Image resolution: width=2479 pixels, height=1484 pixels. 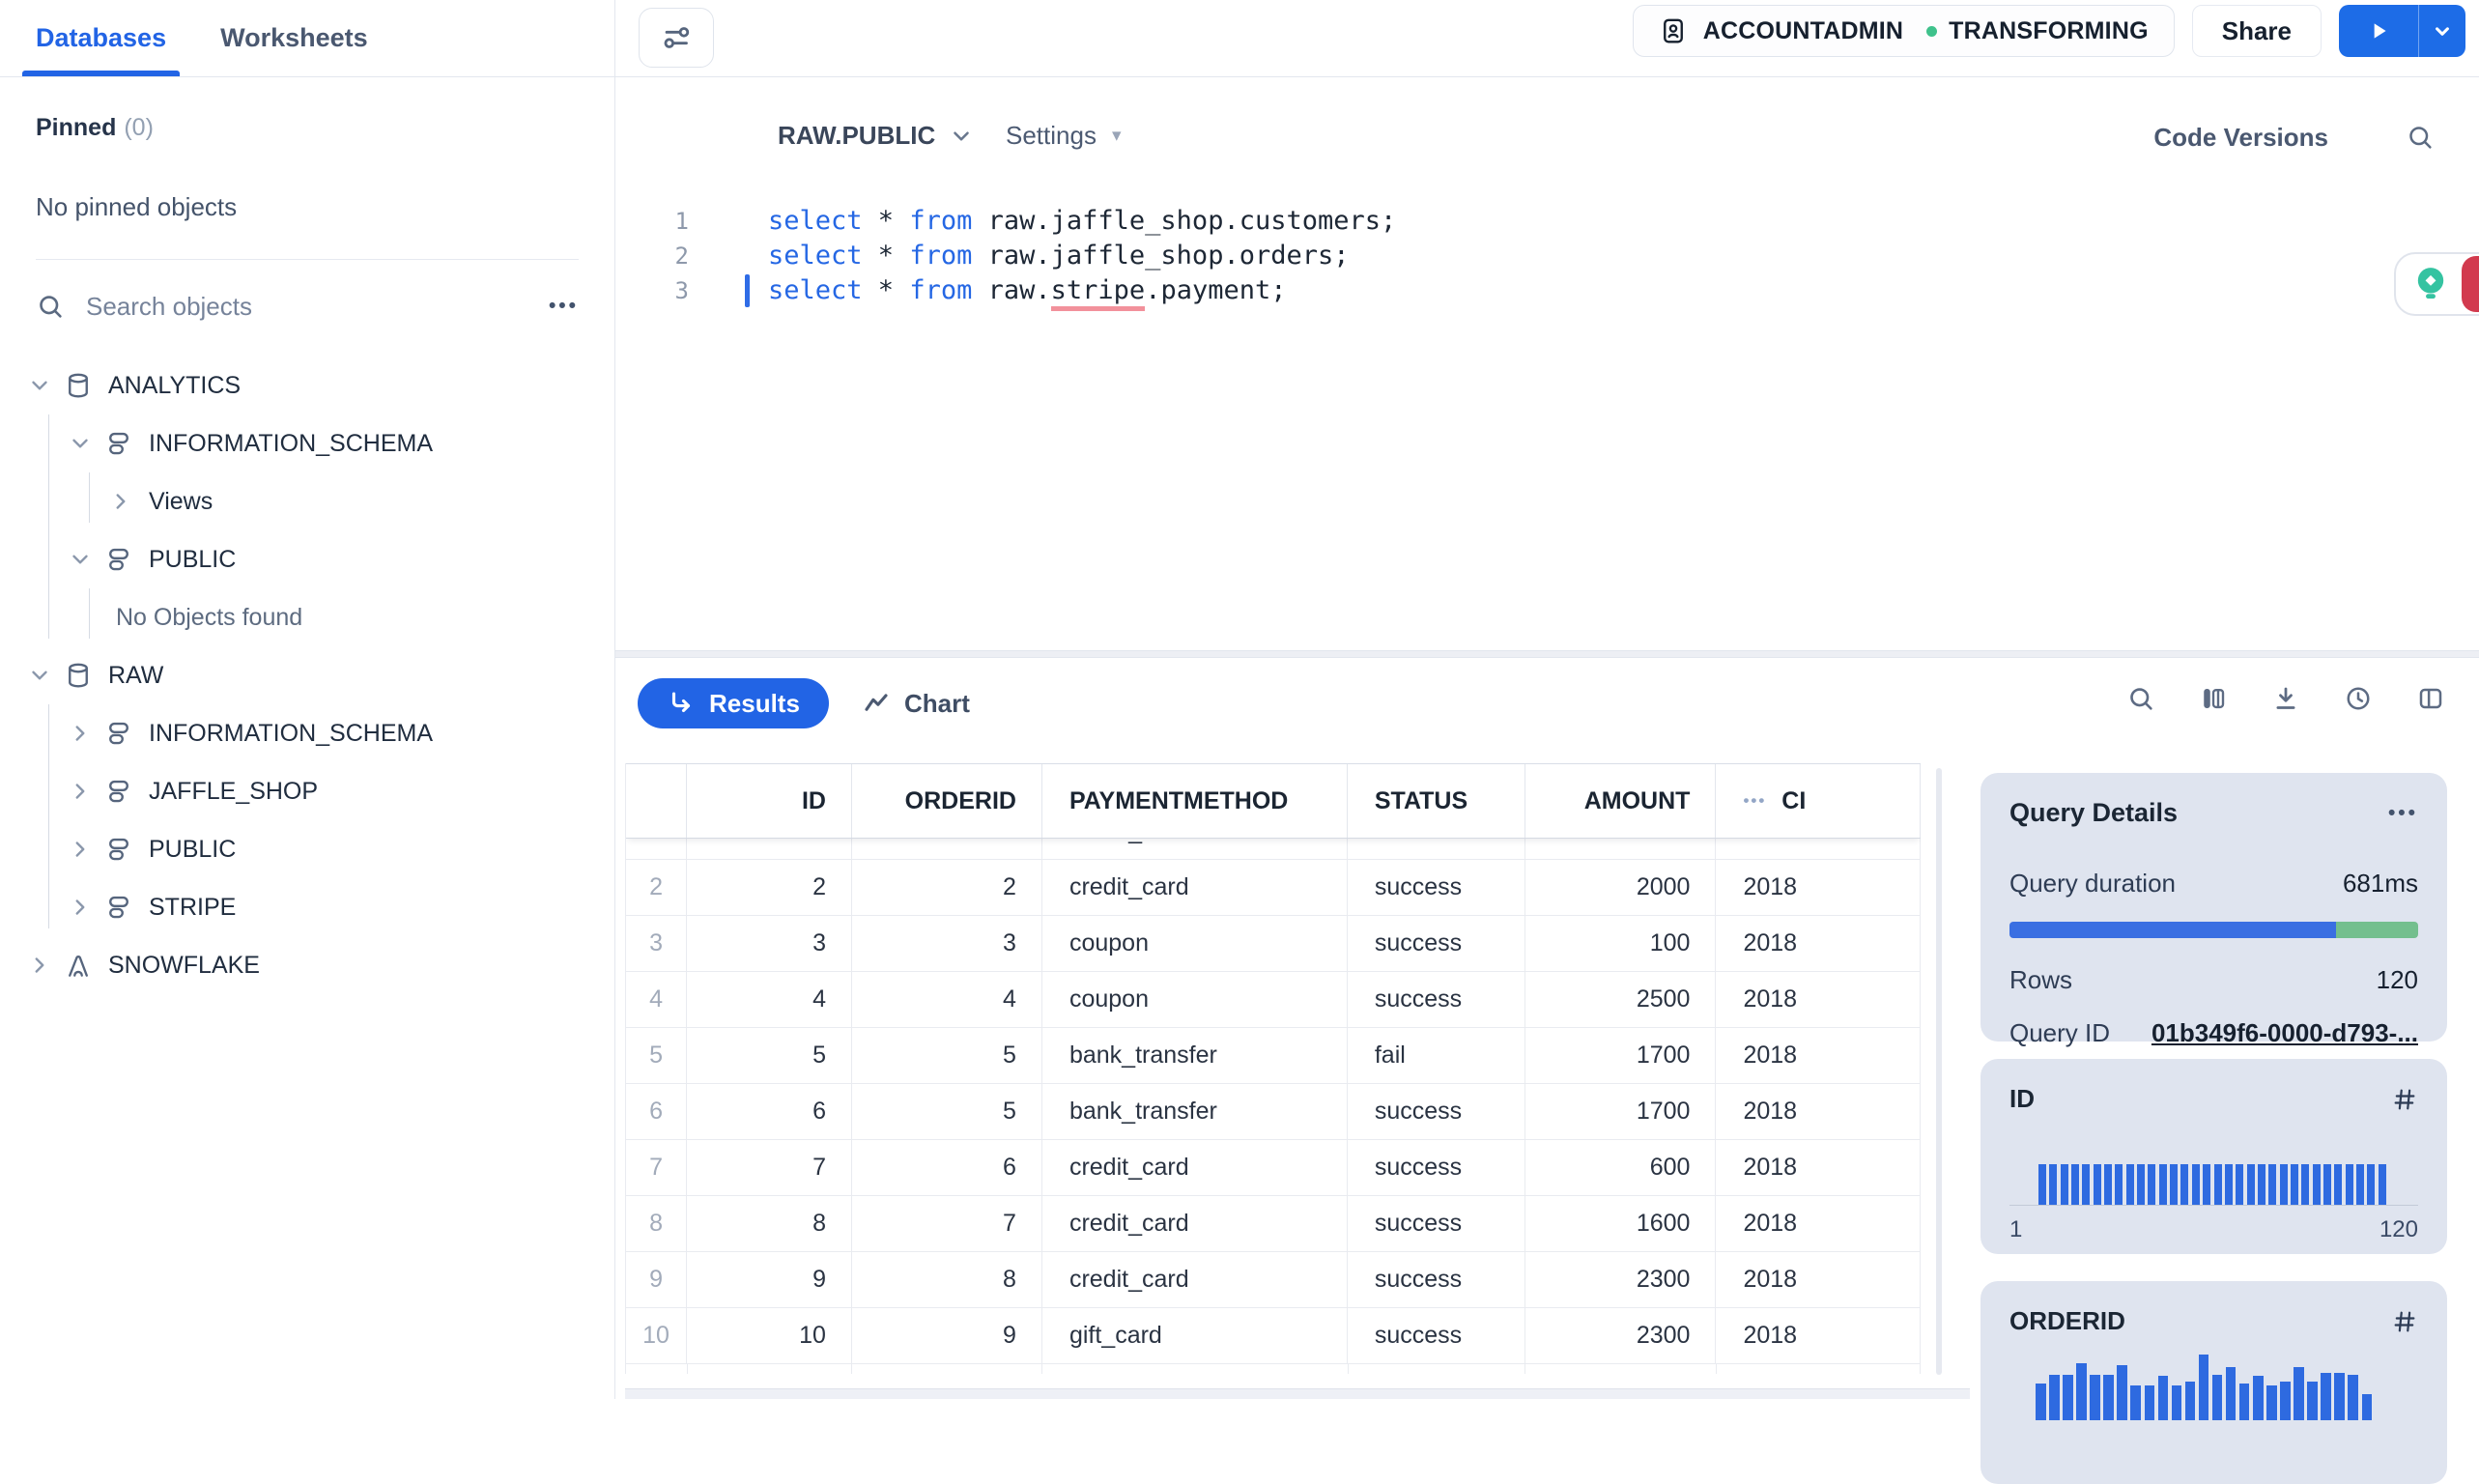 I want to click on code-line-3: select * from raw.stripe.payment;, so click(x=1070, y=292).